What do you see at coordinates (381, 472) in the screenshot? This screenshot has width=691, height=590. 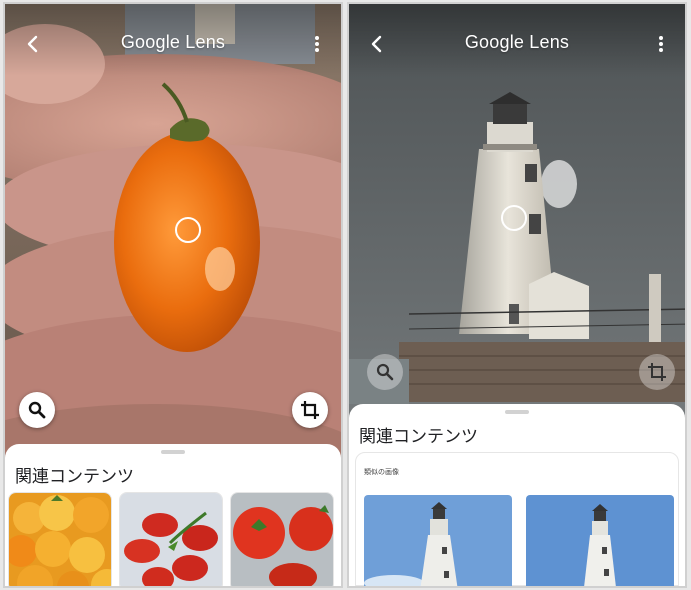 I see `similar-images-label: 類似の画像` at bounding box center [381, 472].